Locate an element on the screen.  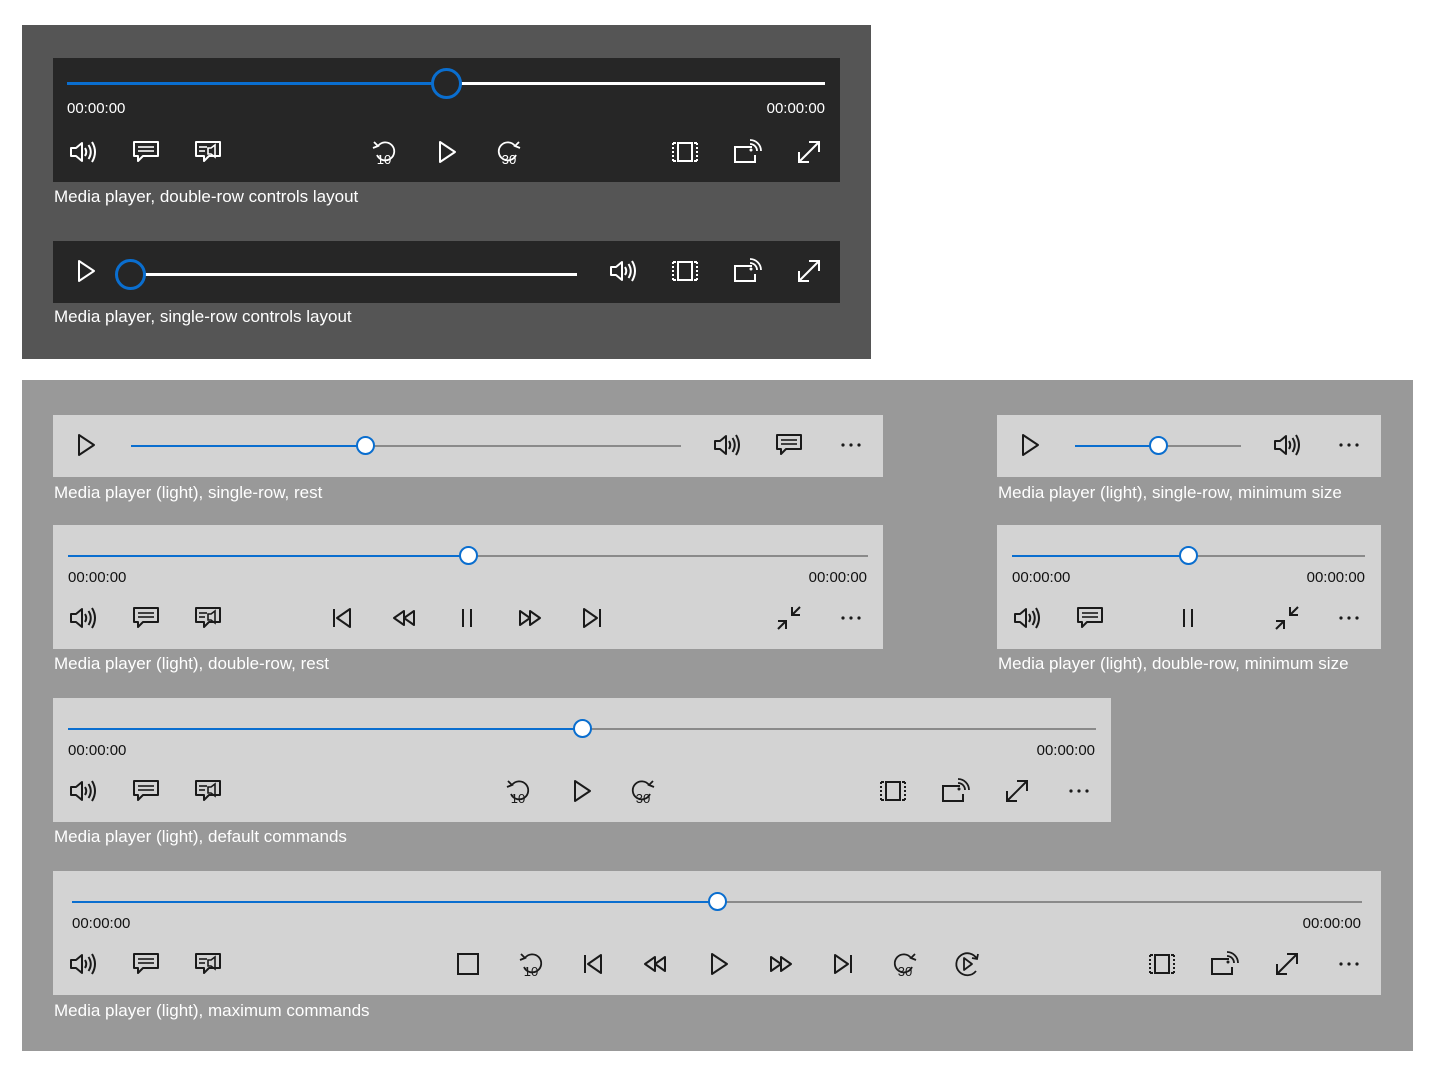
fast-forward-icon is located at coordinates (530, 618).